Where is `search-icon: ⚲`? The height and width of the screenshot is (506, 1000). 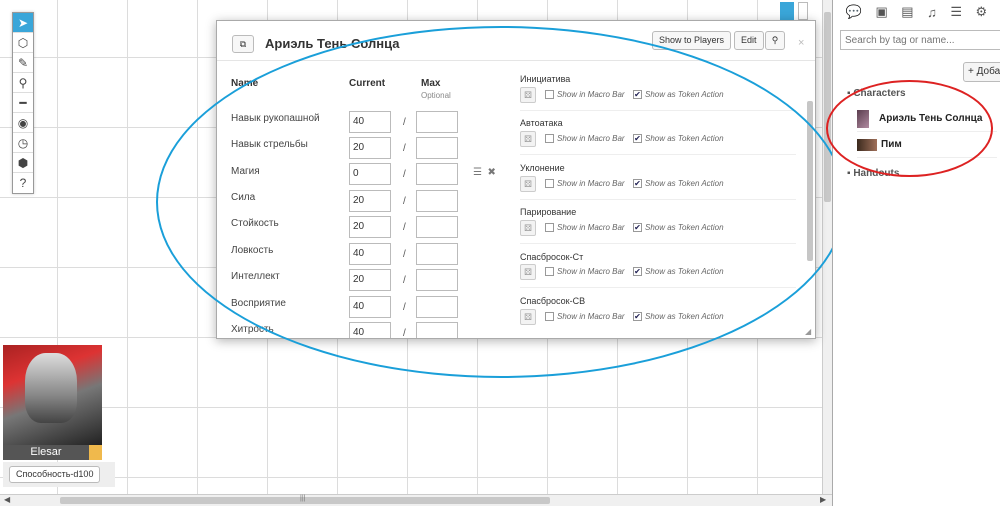 search-icon: ⚲ is located at coordinates (775, 40).